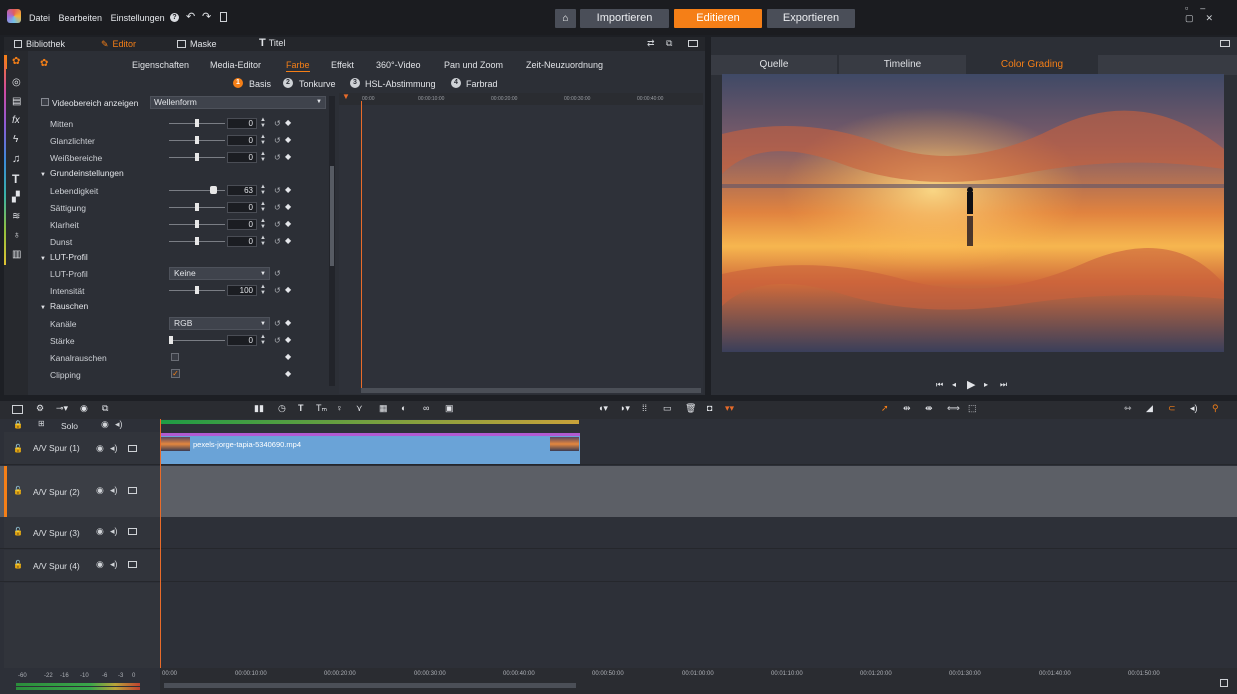 This screenshot has height=694, width=1237. Describe the element at coordinates (16, 255) in the screenshot. I see `montage-icon: ▥` at that location.